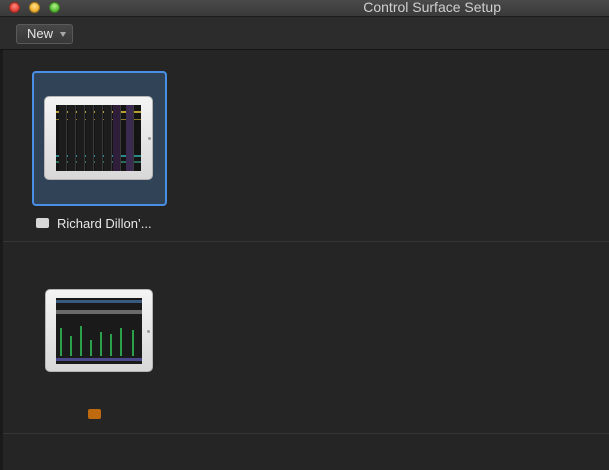 The width and height of the screenshot is (609, 470). I want to click on mixer-screen-icon, so click(98, 138).